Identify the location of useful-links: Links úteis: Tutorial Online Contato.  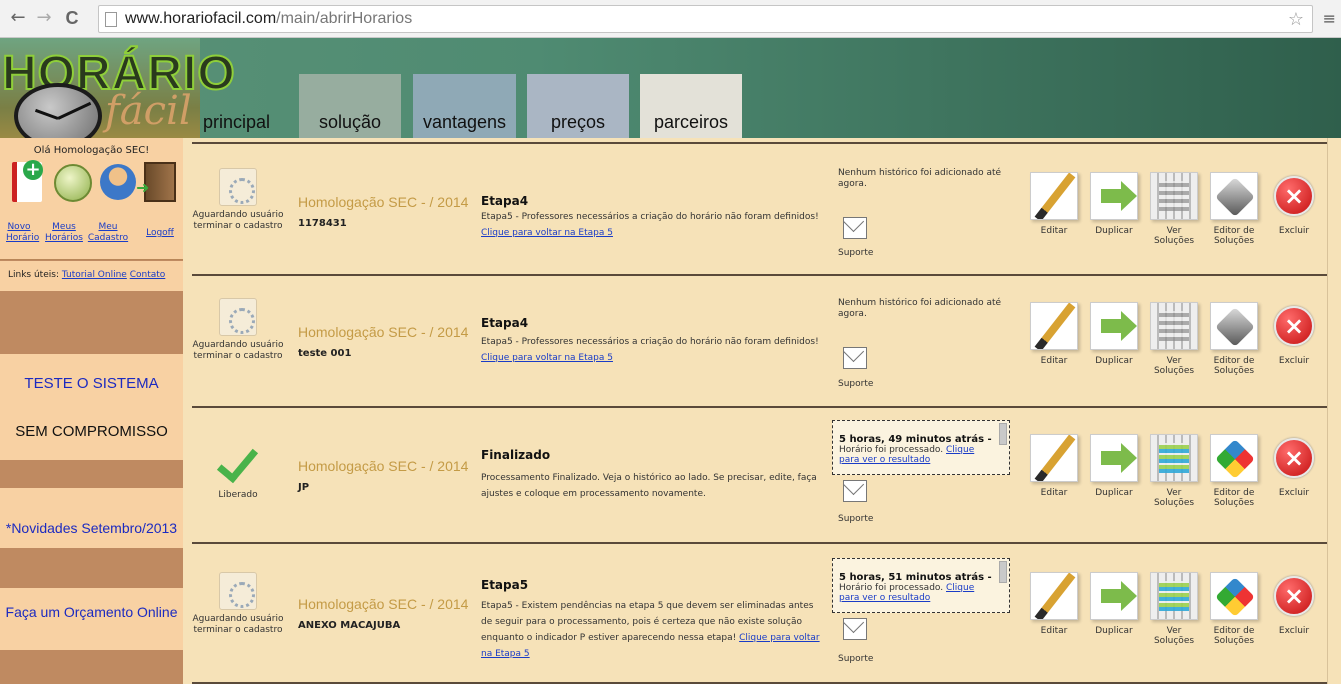
(91, 276).